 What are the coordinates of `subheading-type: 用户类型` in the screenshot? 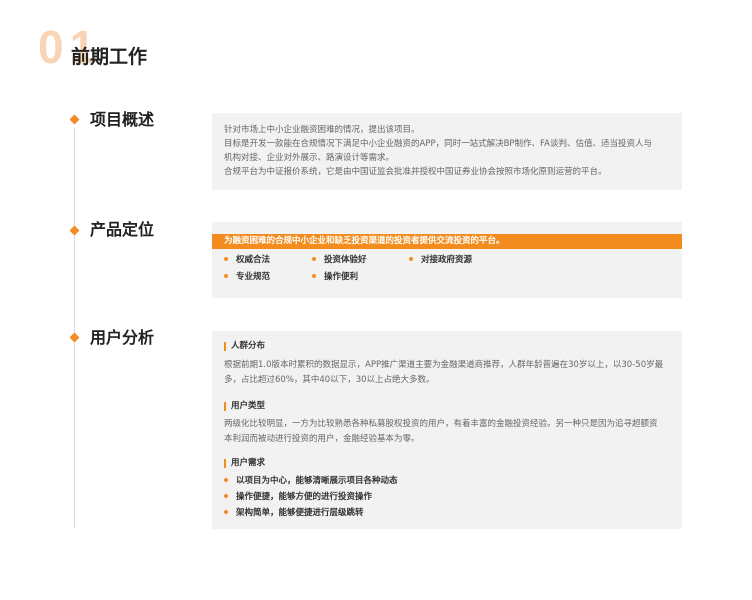 It's located at (244, 406).